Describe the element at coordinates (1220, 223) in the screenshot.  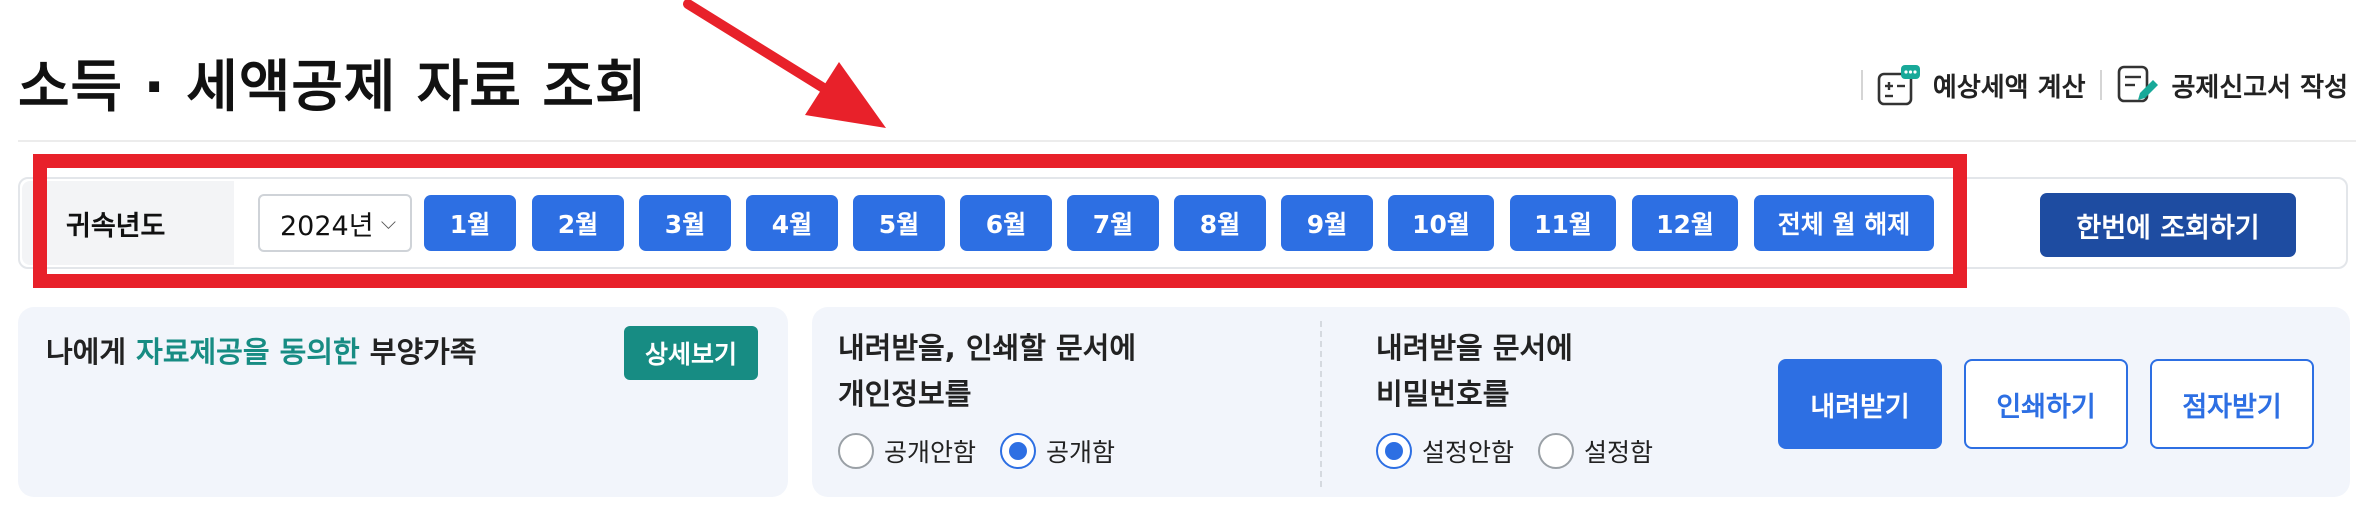
I see `month-button-8: 8월` at that location.